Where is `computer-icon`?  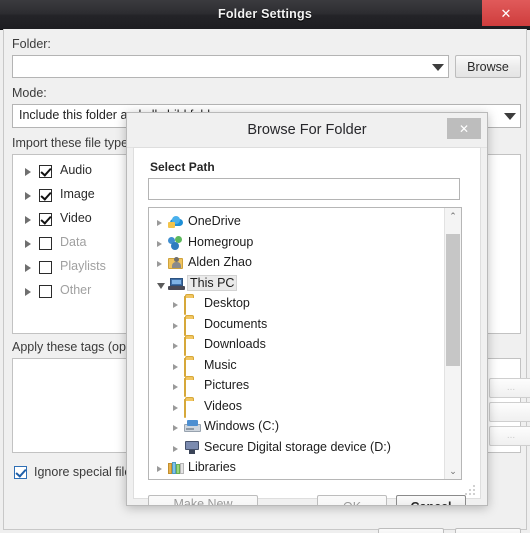 computer-icon is located at coordinates (176, 284).